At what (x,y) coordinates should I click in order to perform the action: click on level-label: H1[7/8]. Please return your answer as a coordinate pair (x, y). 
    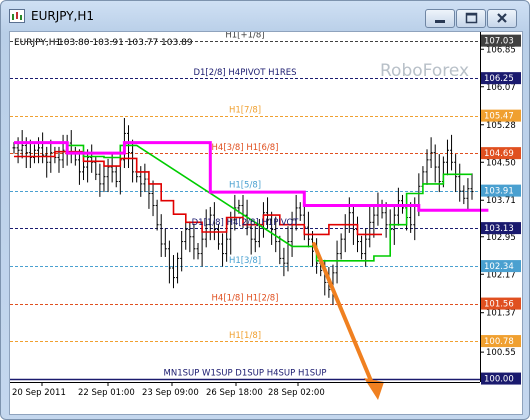
    Looking at the image, I should click on (245, 111).